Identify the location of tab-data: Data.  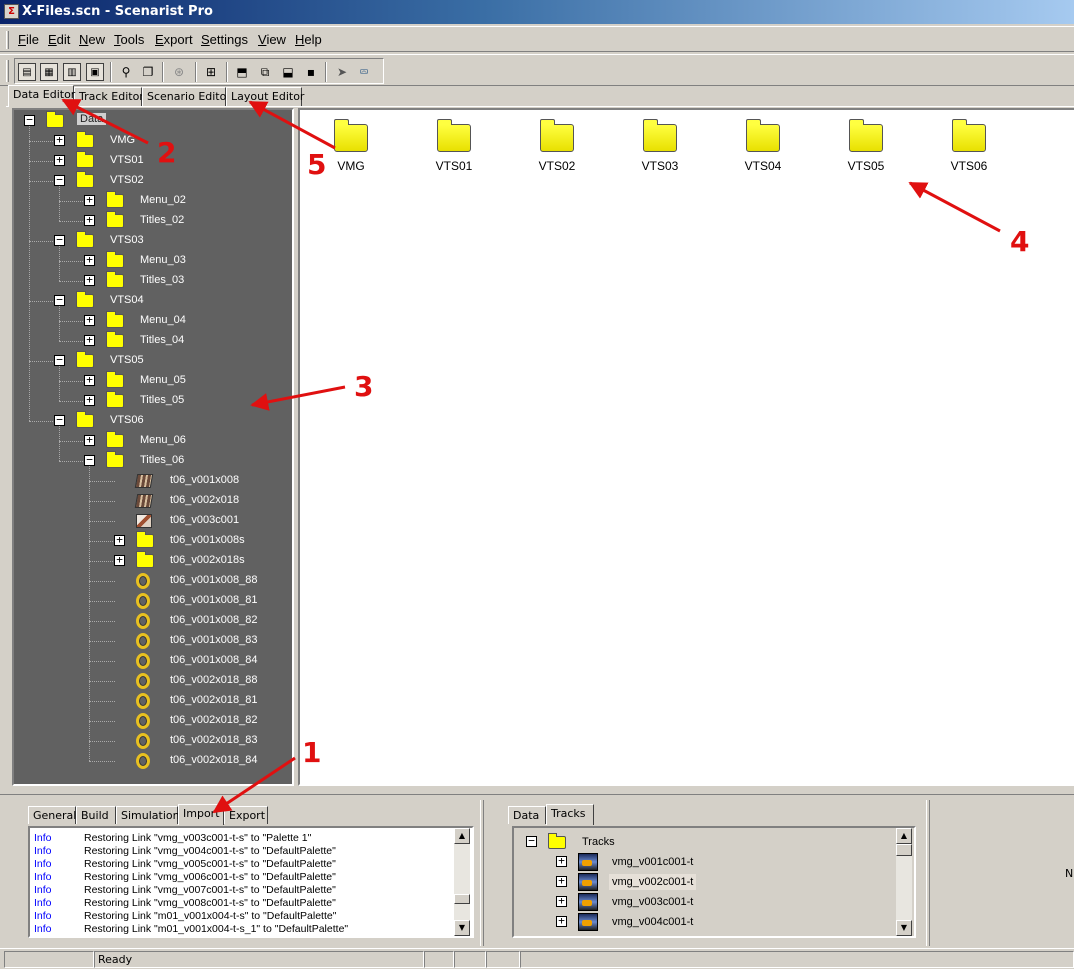
(527, 815).